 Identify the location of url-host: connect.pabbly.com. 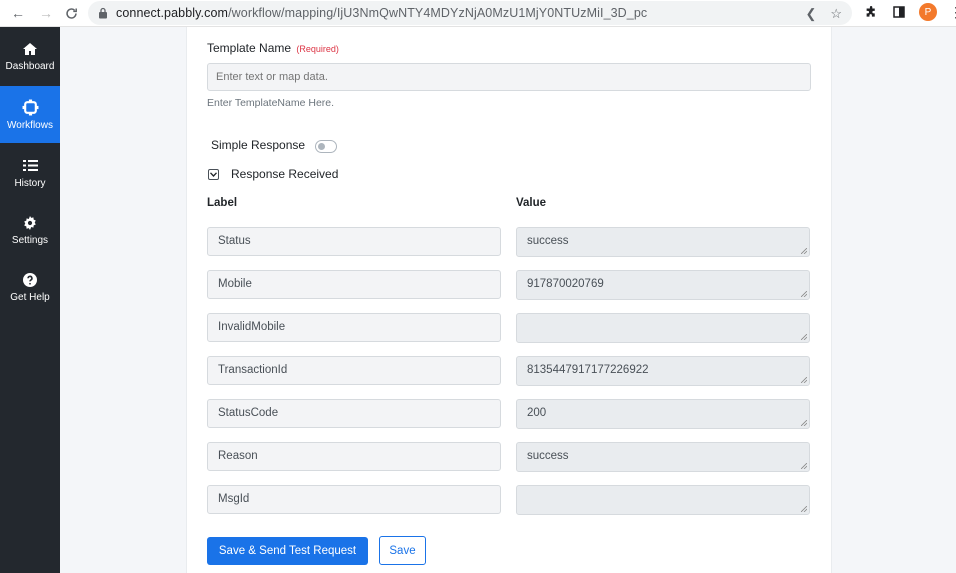
(172, 13).